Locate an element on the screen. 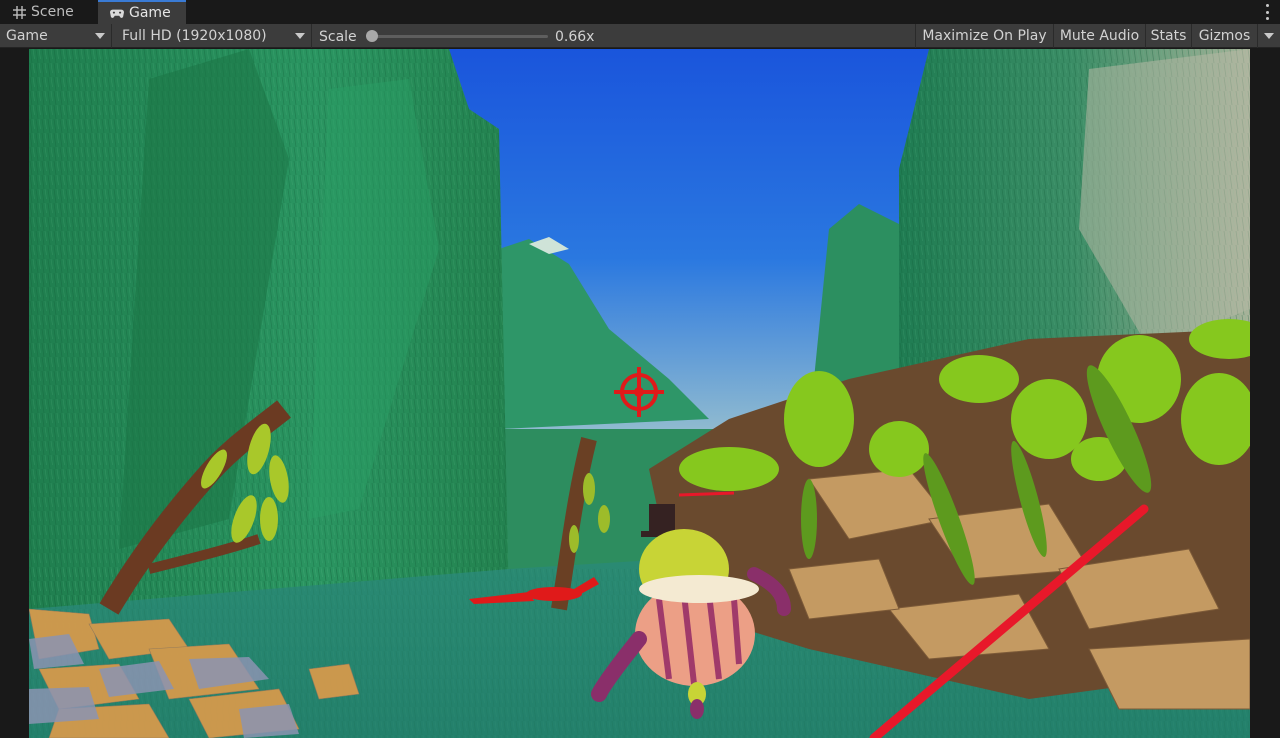 This screenshot has width=1280, height=738. more-options-icon is located at coordinates (1267, 12).